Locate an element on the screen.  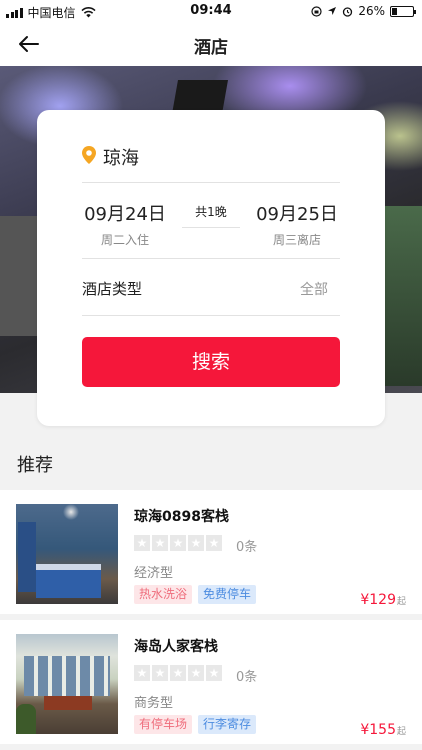
amenity-tag: 有停车场 is located at coordinates (163, 724).